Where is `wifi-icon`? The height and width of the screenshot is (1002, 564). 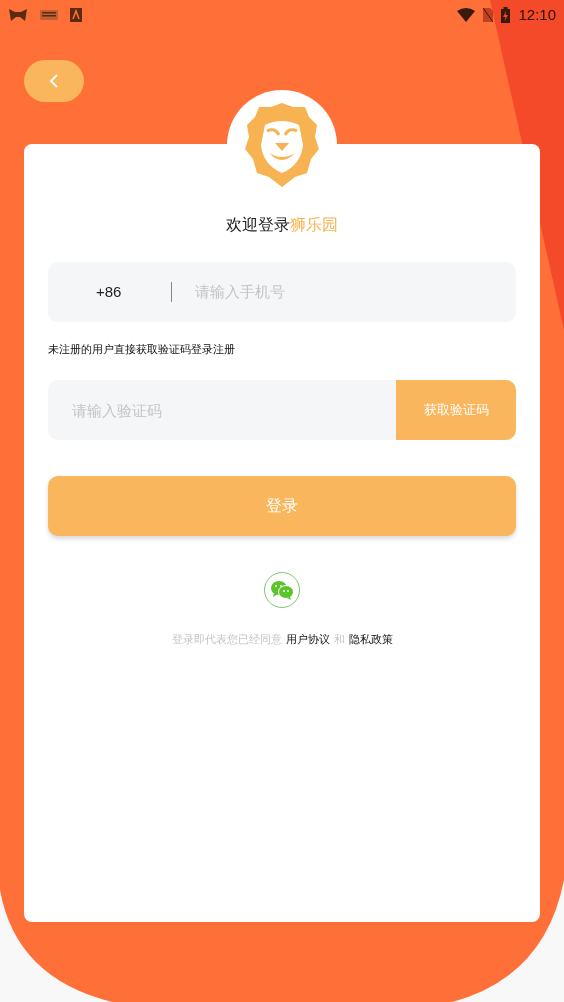 wifi-icon is located at coordinates (466, 15).